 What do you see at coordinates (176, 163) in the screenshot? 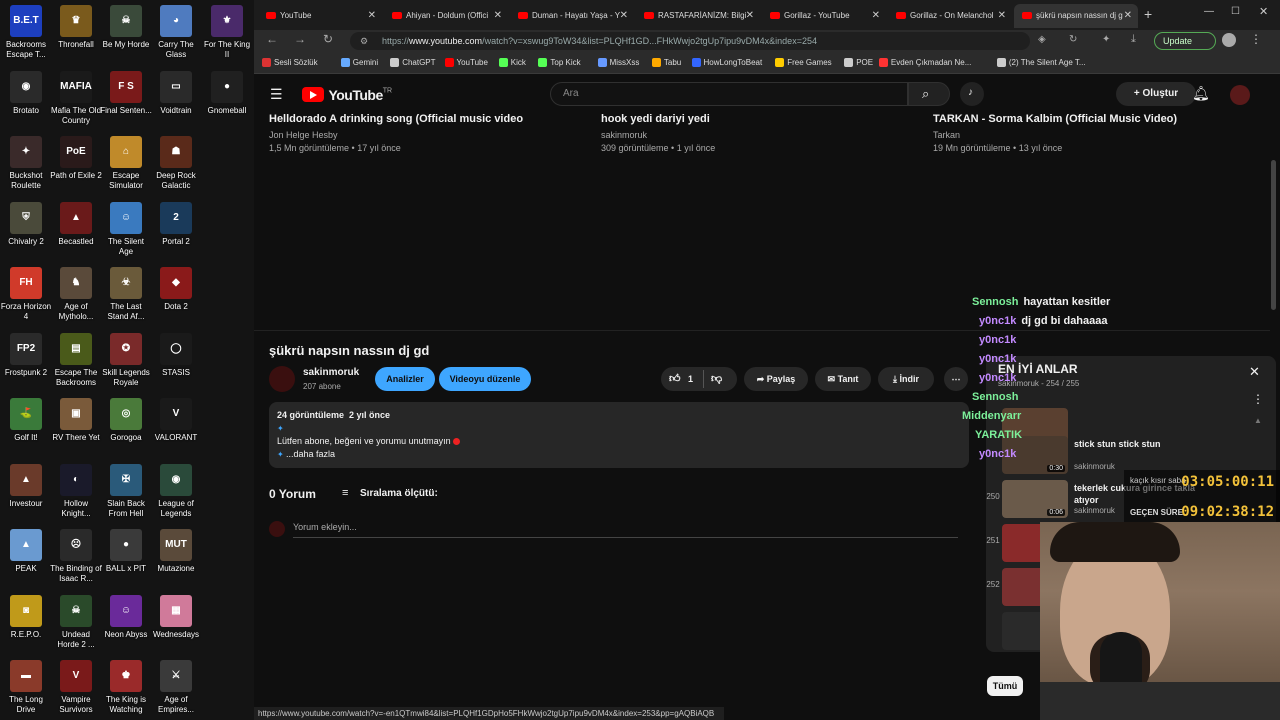
I see `desktop-icon: ☗ Deep Rock Galactic` at bounding box center [176, 163].